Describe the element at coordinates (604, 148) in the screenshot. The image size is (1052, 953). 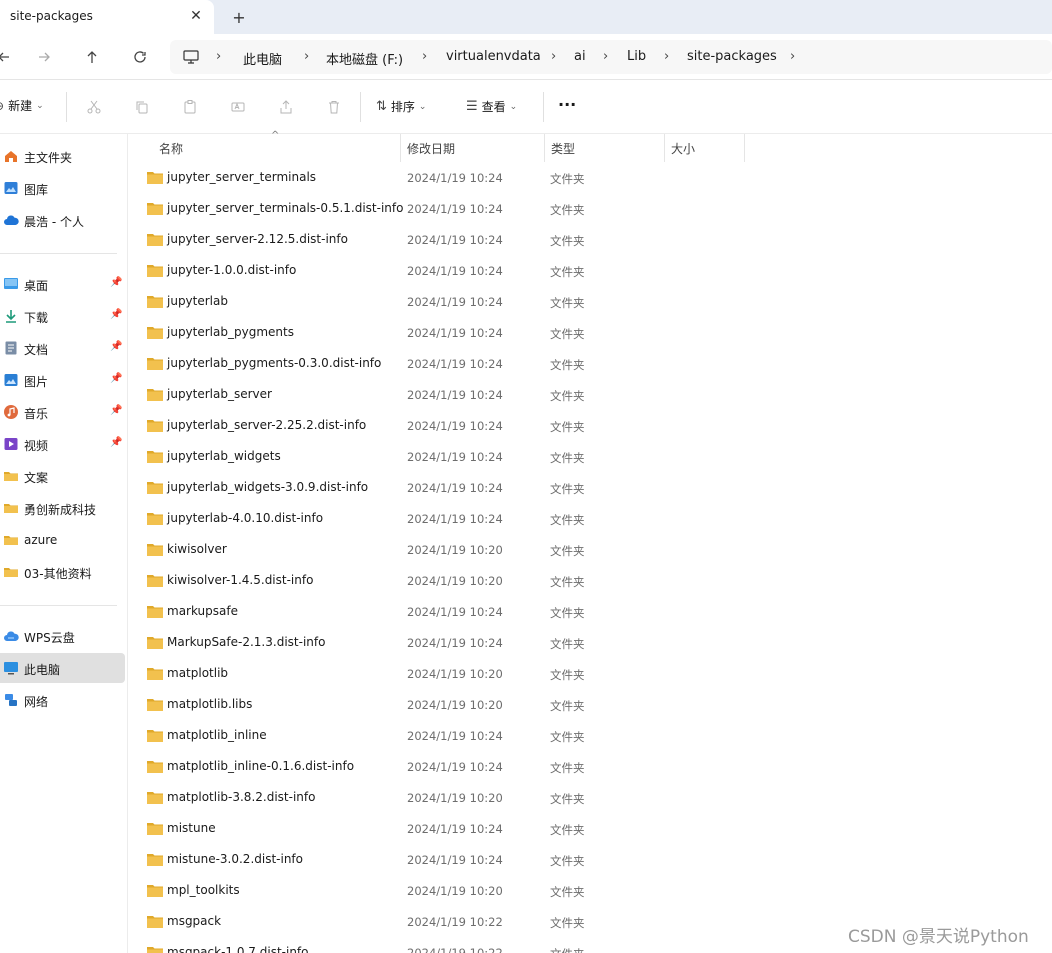
I see `column-header-type: 类型` at that location.